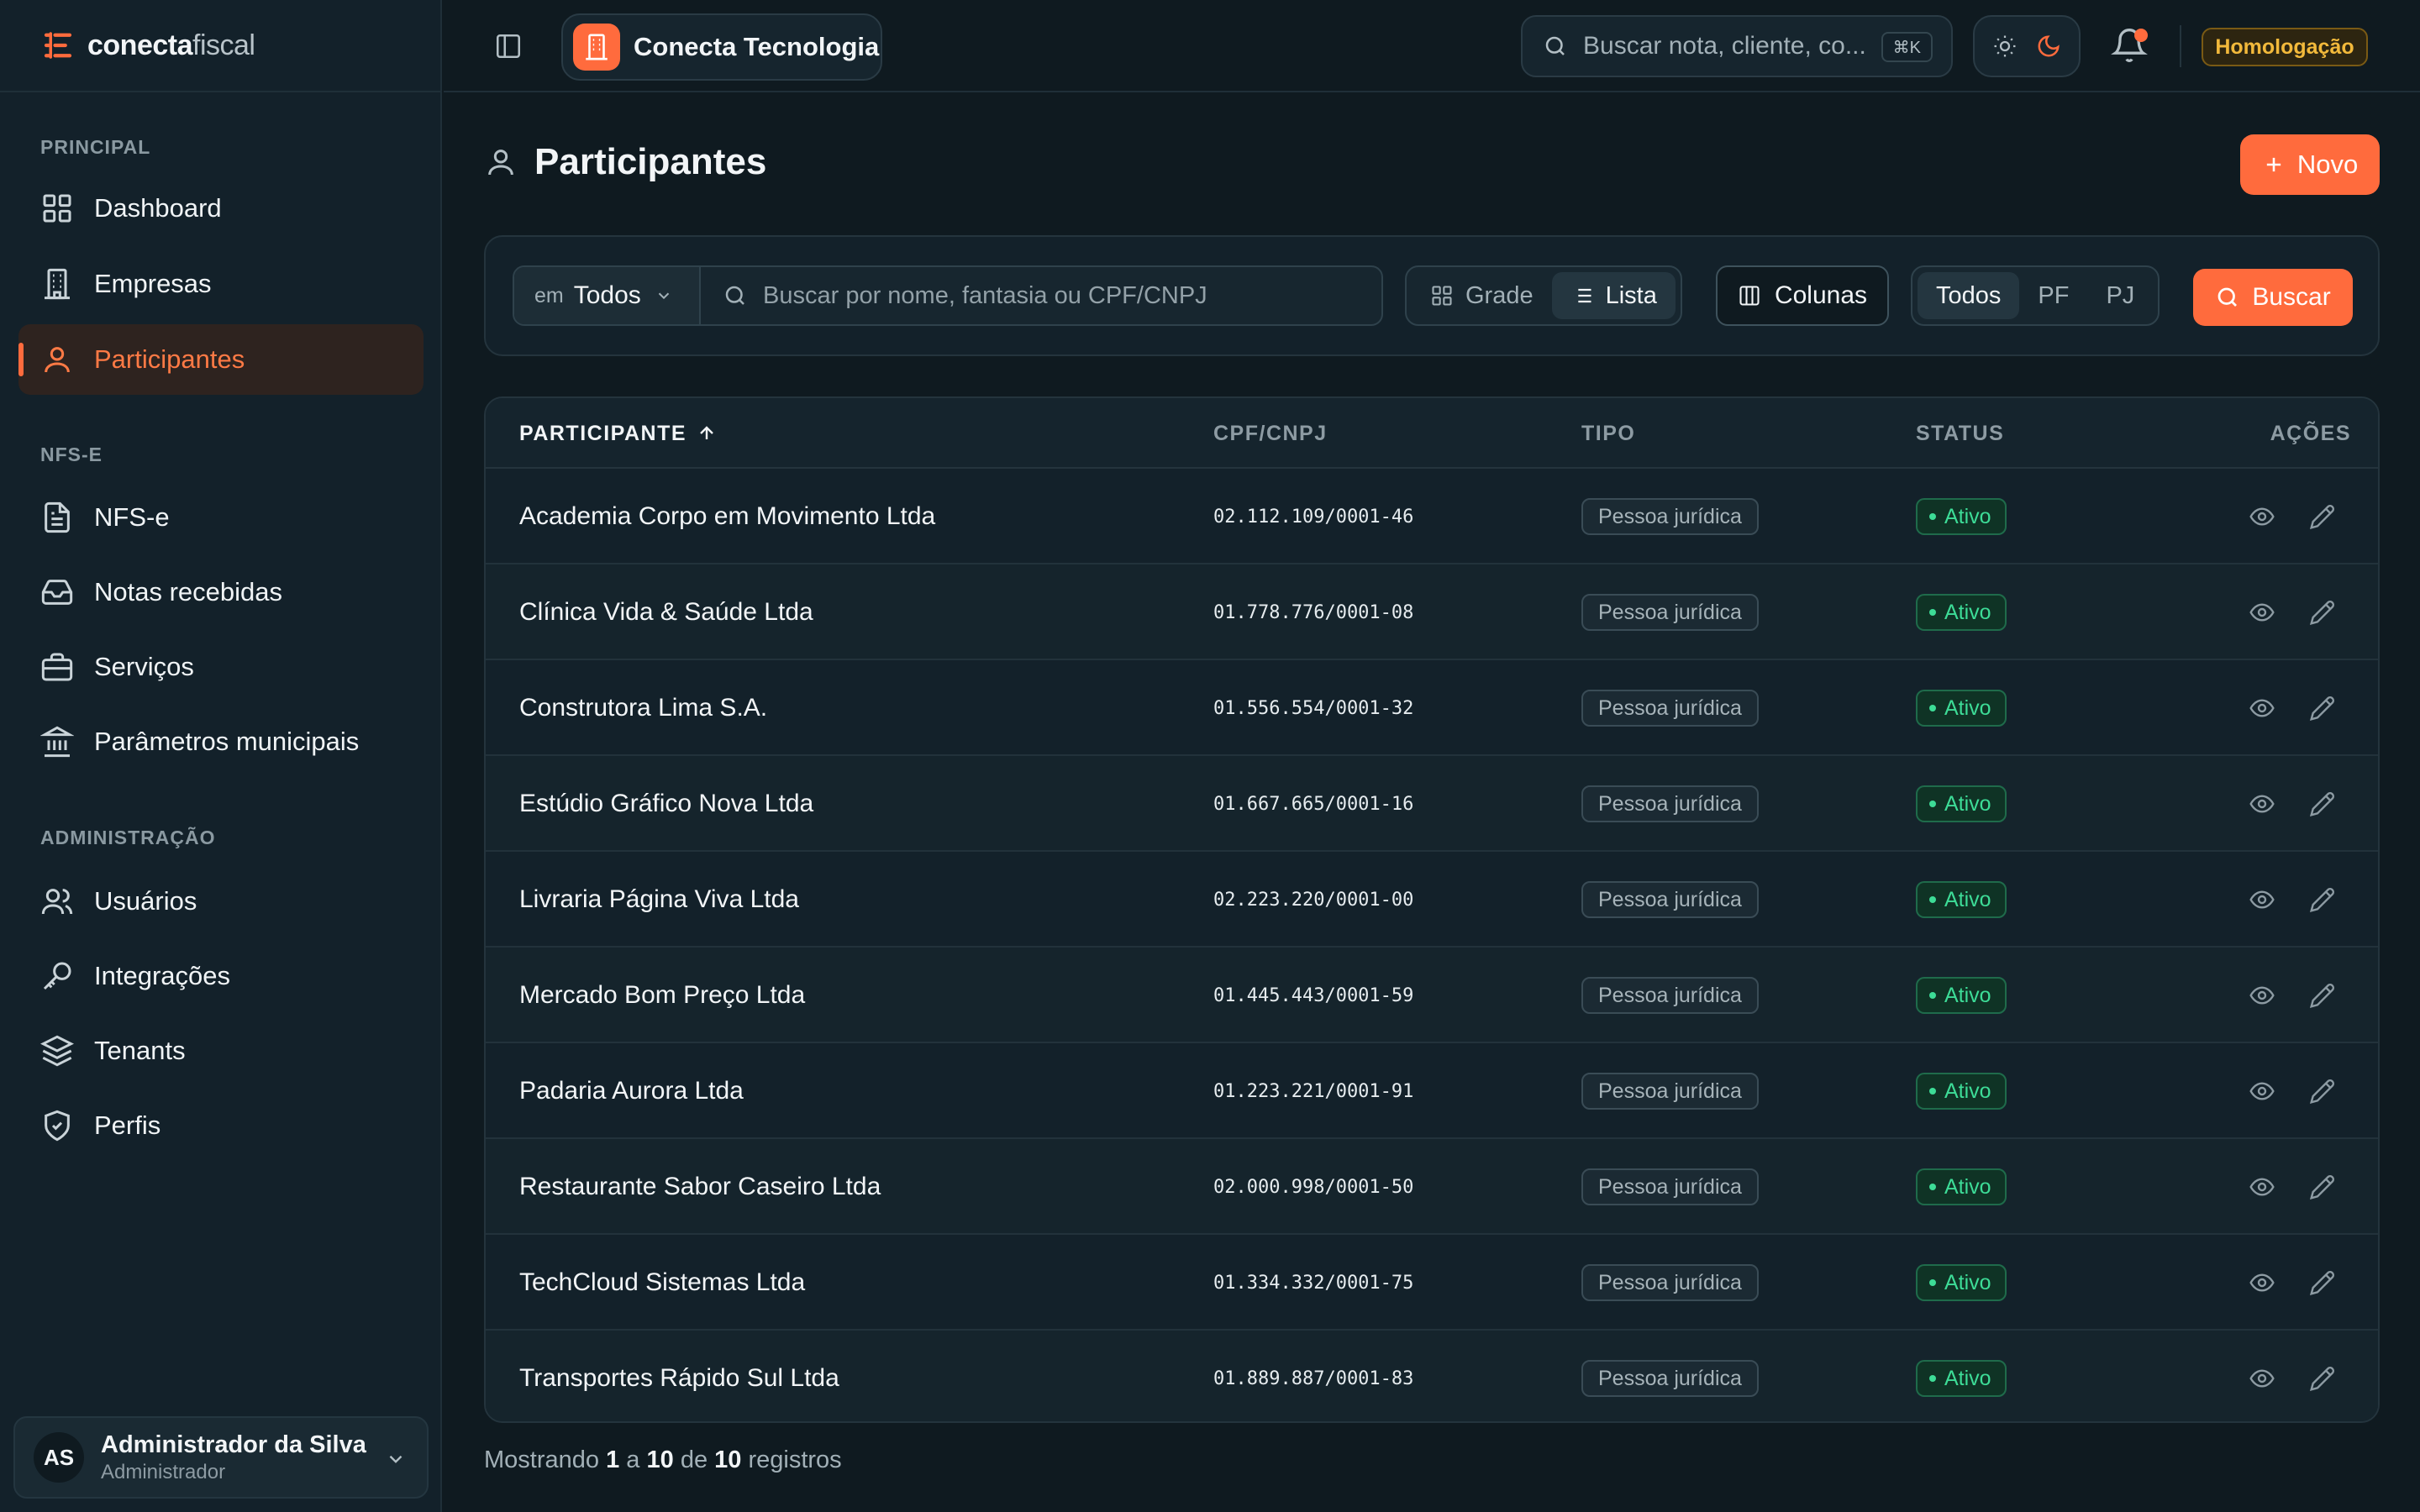  I want to click on scope-prefix: em, so click(549, 295).